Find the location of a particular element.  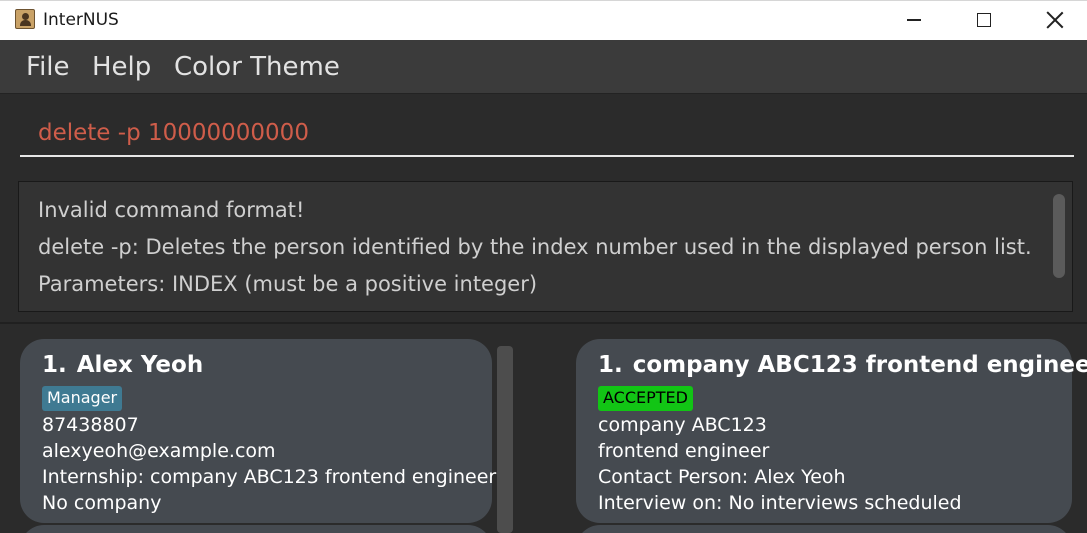

internship-title-text: company ABC123 frontend engineer is located at coordinates (859, 365).